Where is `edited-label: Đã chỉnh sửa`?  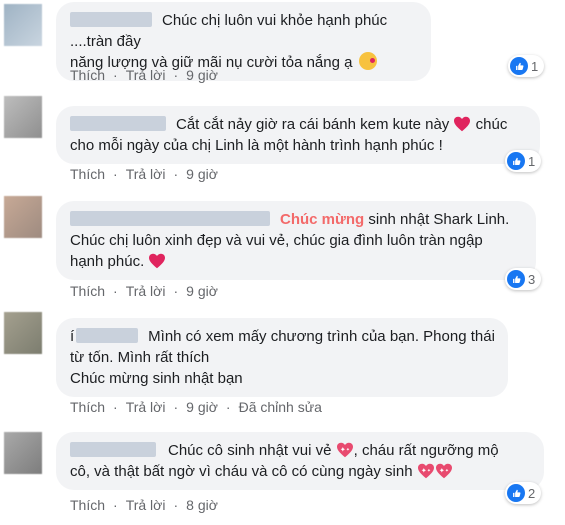 edited-label: Đã chỉnh sửa is located at coordinates (280, 407).